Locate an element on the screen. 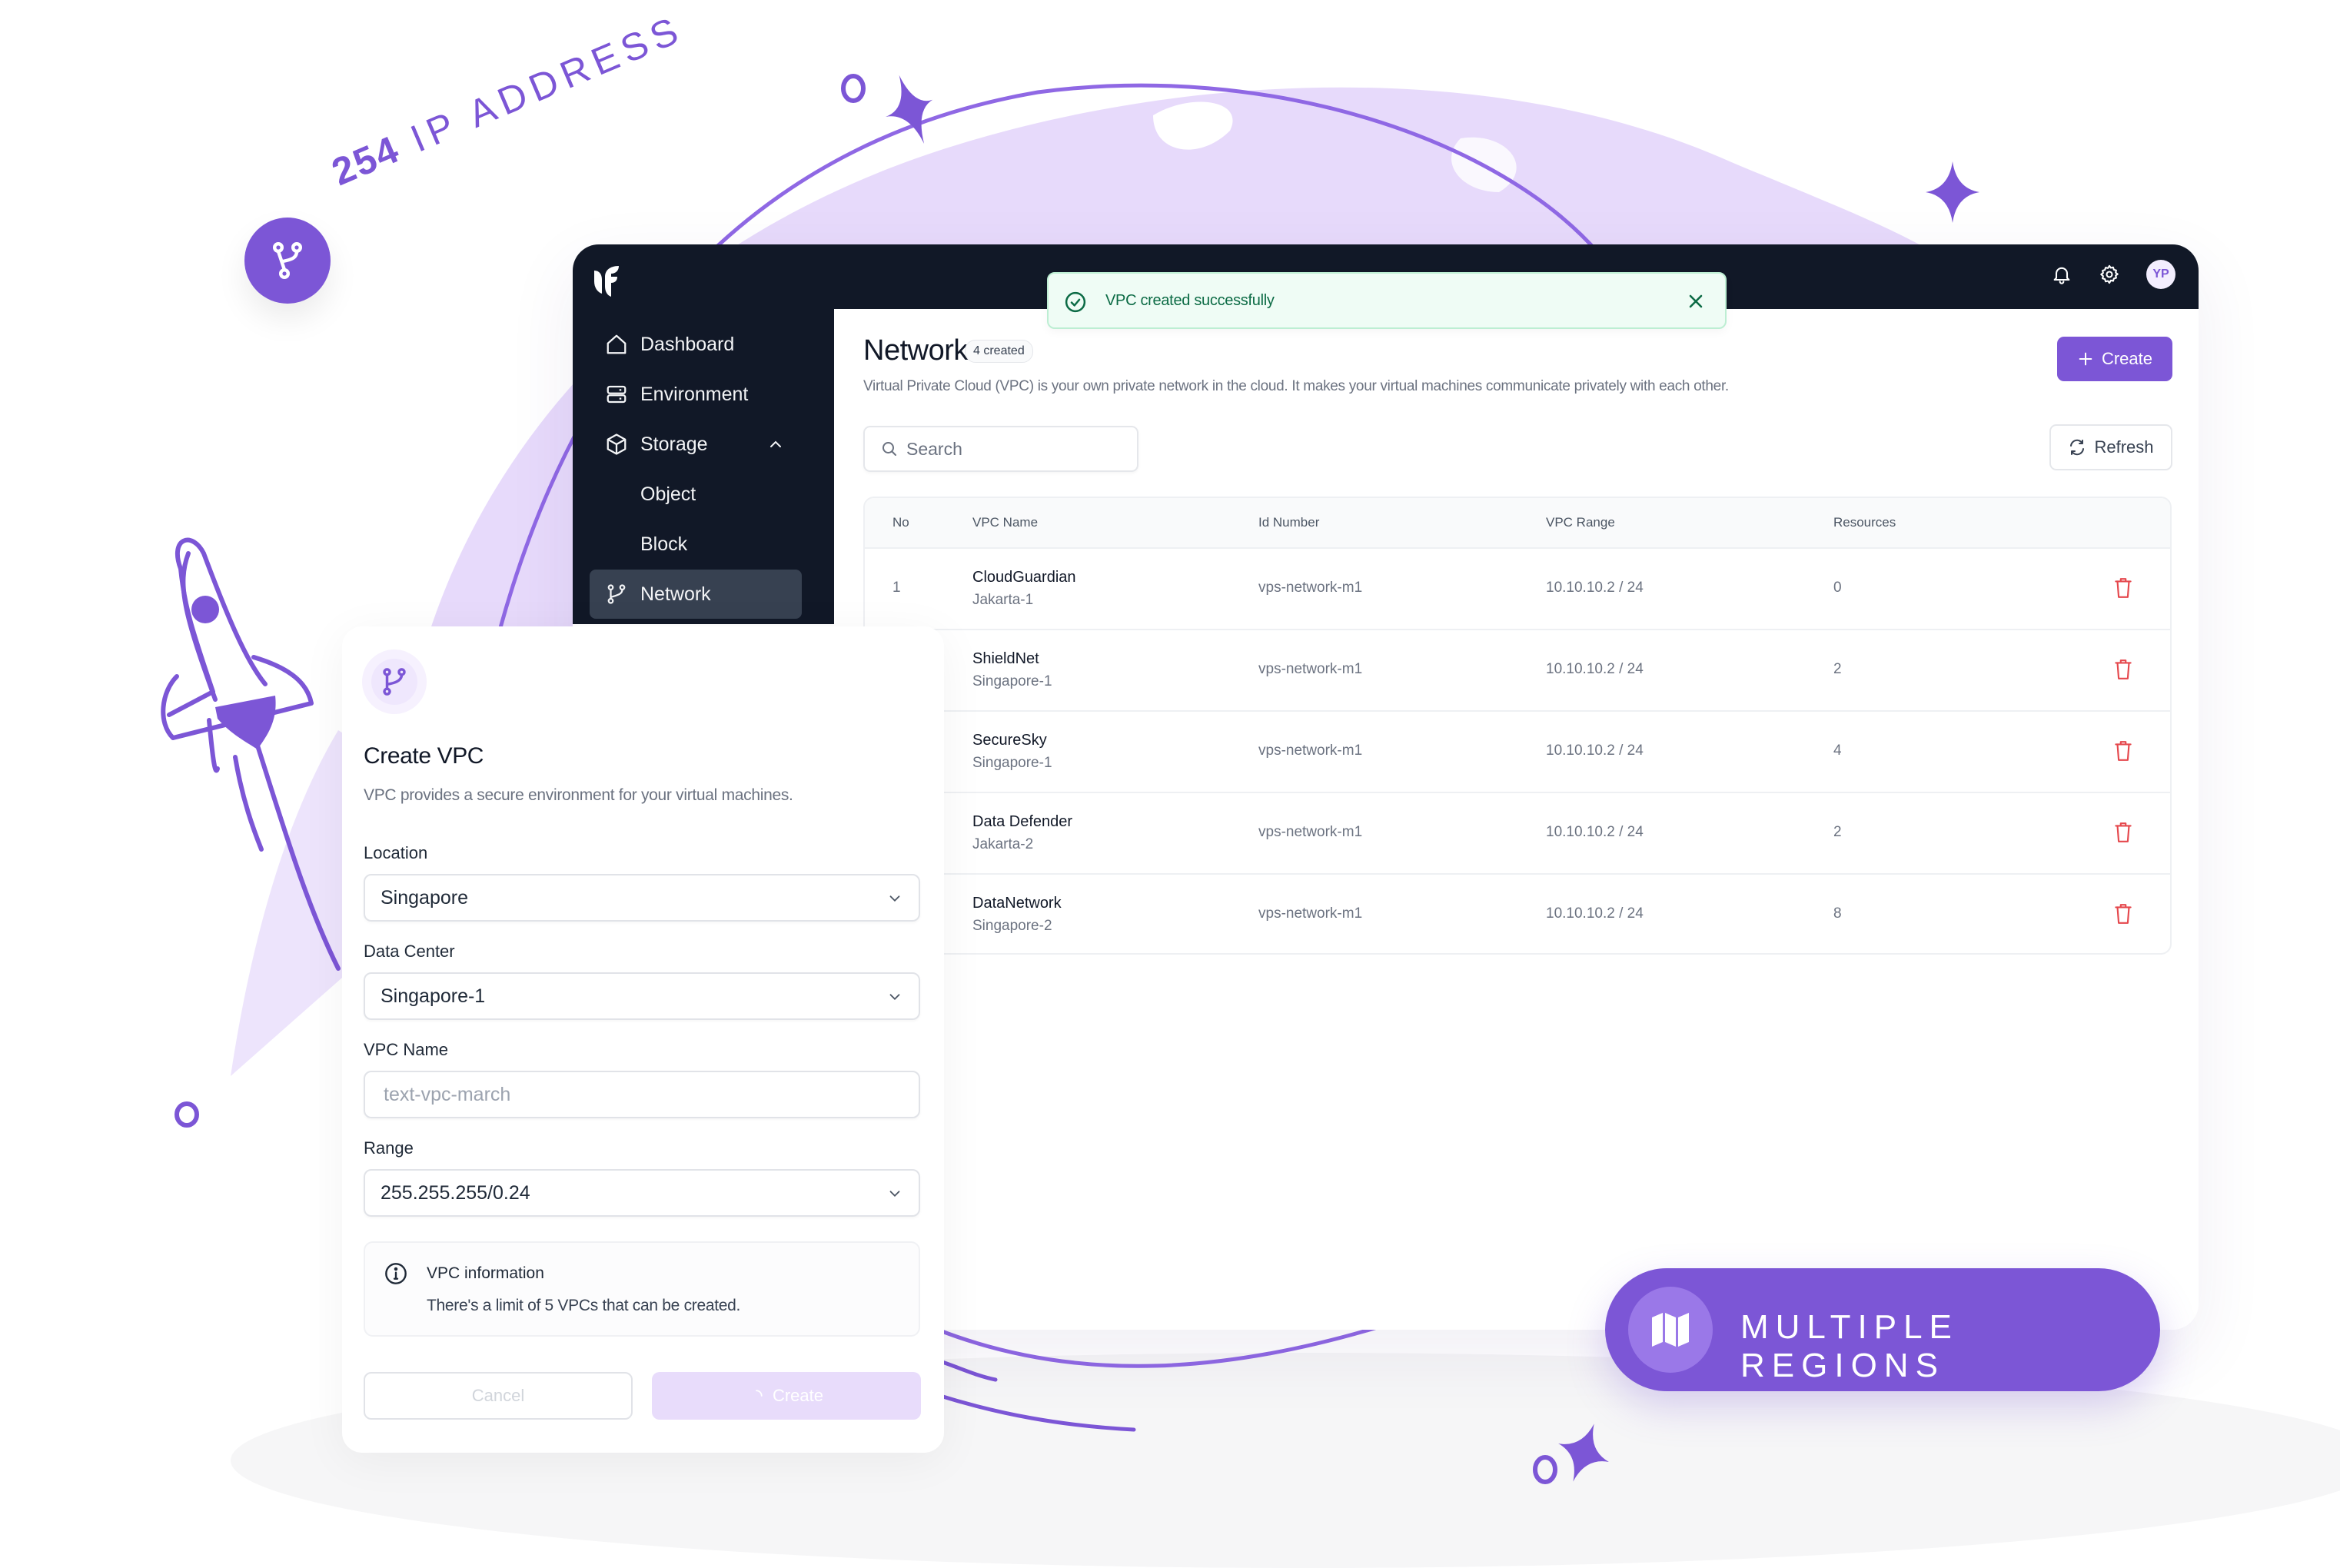 The image size is (2340, 1568). cell-vpc-name: CloudGuardian is located at coordinates (1024, 577).